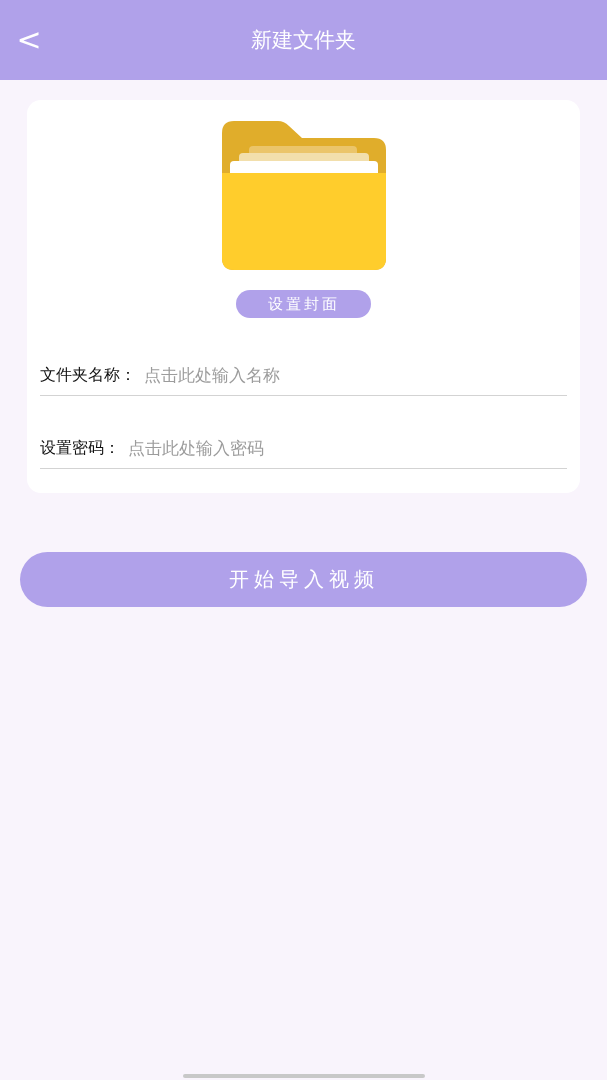 Image resolution: width=607 pixels, height=1080 pixels. Describe the element at coordinates (303, 304) in the screenshot. I see `set-cover-button: 设置封面` at that location.